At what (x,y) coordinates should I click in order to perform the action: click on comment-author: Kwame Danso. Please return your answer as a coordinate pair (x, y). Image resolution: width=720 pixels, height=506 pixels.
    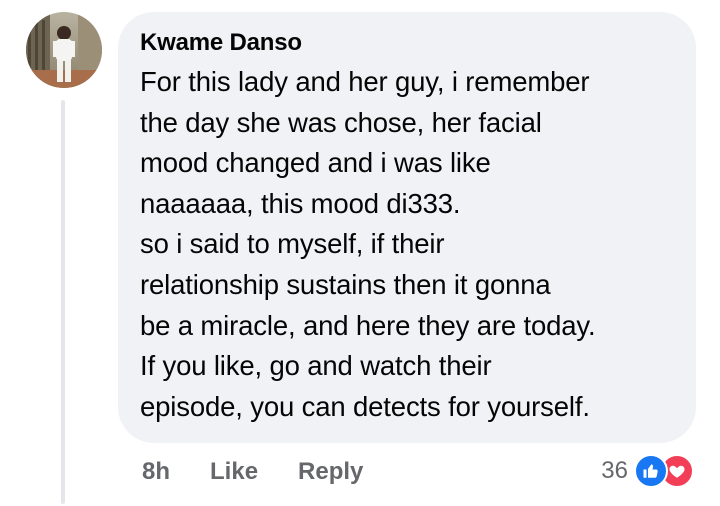
    Looking at the image, I should click on (408, 43).